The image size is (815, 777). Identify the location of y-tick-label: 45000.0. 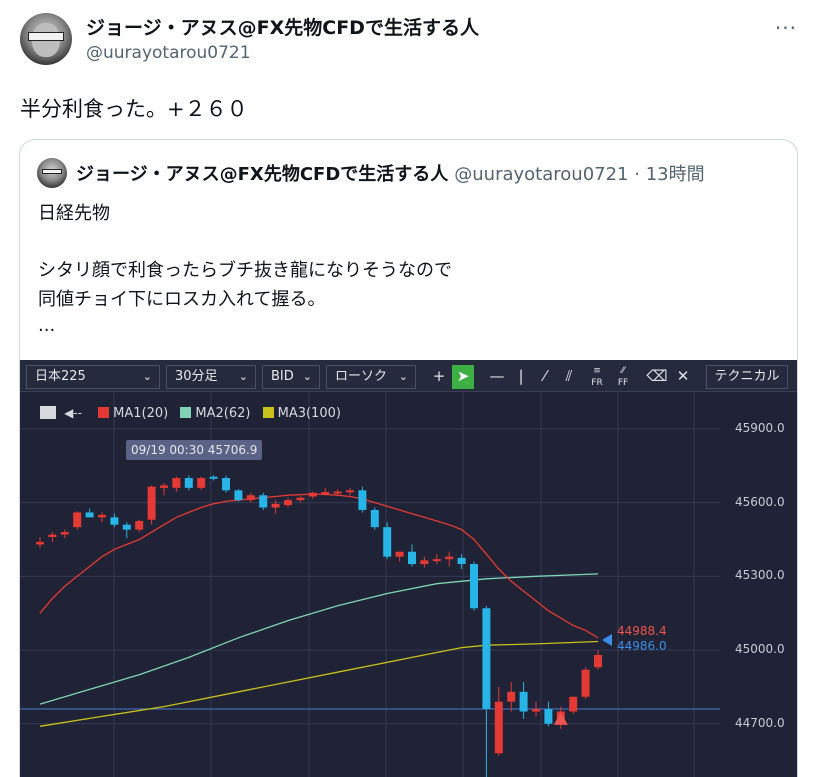
(760, 649).